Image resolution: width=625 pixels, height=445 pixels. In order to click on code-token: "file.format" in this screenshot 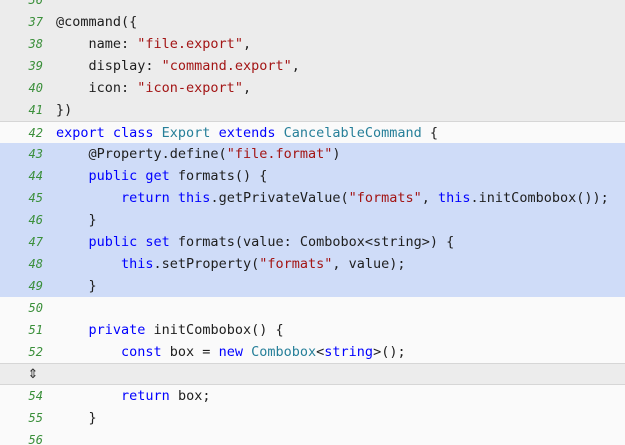, I will do `click(279, 154)`.